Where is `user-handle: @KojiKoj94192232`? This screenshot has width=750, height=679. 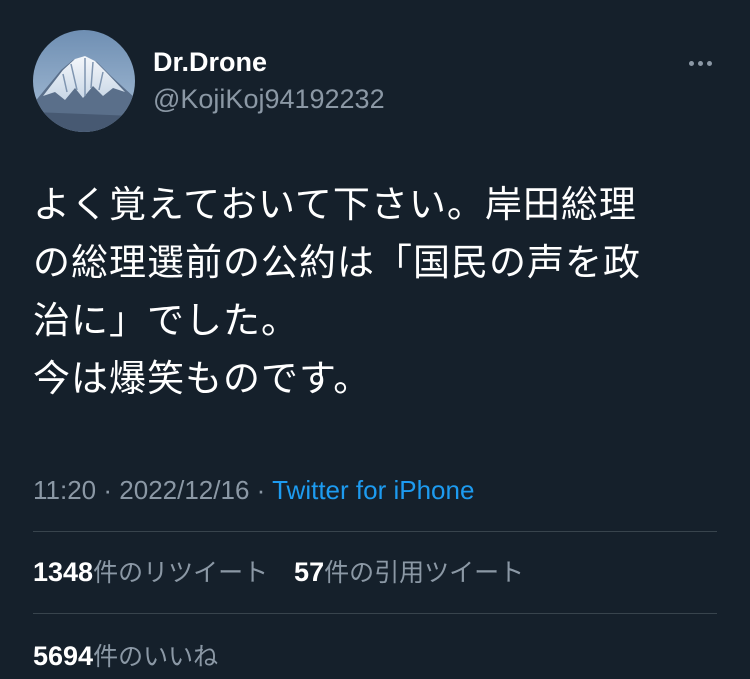 user-handle: @KojiKoj94192232 is located at coordinates (269, 99).